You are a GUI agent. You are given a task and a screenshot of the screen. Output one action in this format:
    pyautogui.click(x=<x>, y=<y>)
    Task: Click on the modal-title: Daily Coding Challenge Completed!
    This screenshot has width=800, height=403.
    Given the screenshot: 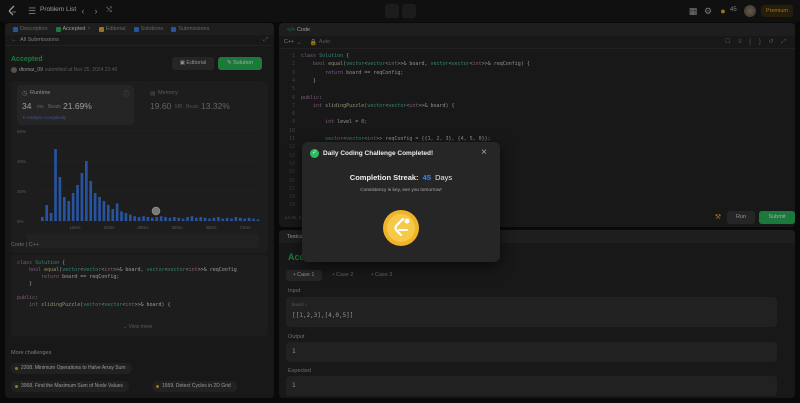 What is the action you would take?
    pyautogui.click(x=378, y=153)
    